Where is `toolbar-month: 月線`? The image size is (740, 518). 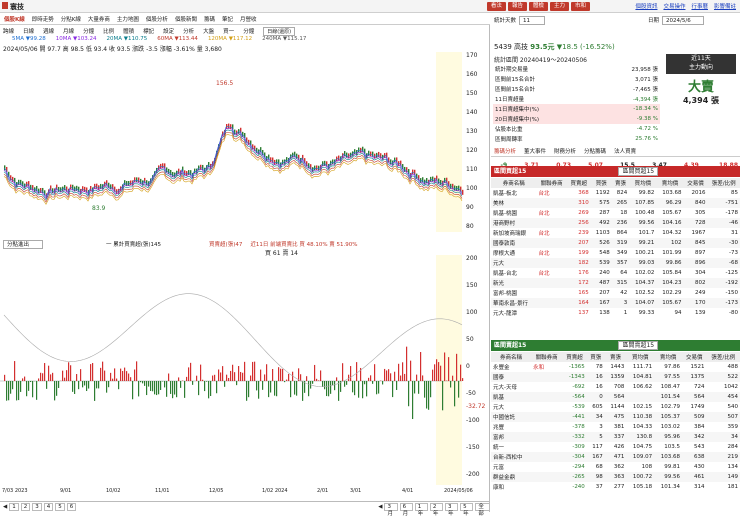
toolbar-month: 月線 is located at coordinates (68, 31).